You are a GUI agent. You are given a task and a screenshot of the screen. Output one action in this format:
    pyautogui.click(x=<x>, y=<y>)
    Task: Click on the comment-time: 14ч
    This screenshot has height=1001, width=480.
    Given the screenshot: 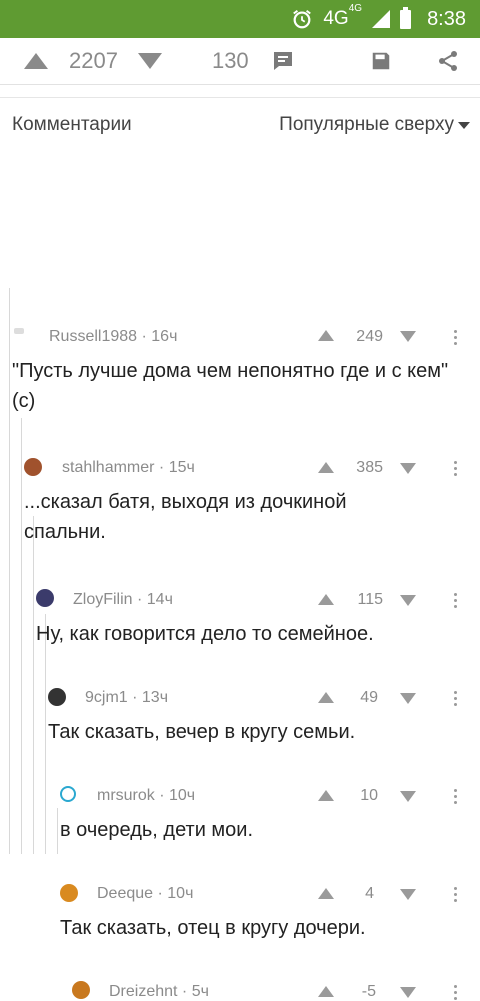 What is the action you would take?
    pyautogui.click(x=159, y=599)
    